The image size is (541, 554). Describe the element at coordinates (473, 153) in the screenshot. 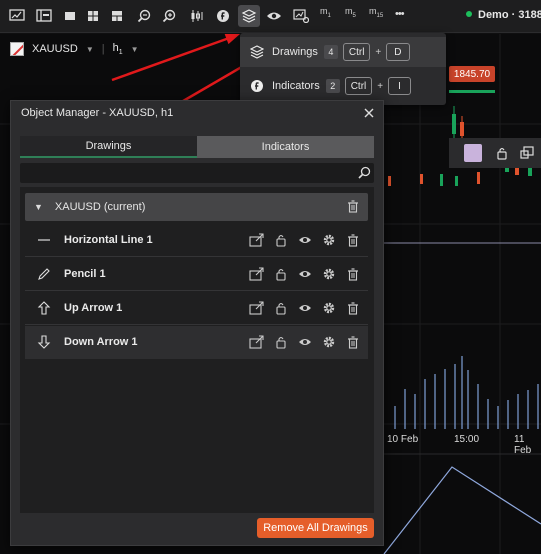

I see `color-swatch` at that location.